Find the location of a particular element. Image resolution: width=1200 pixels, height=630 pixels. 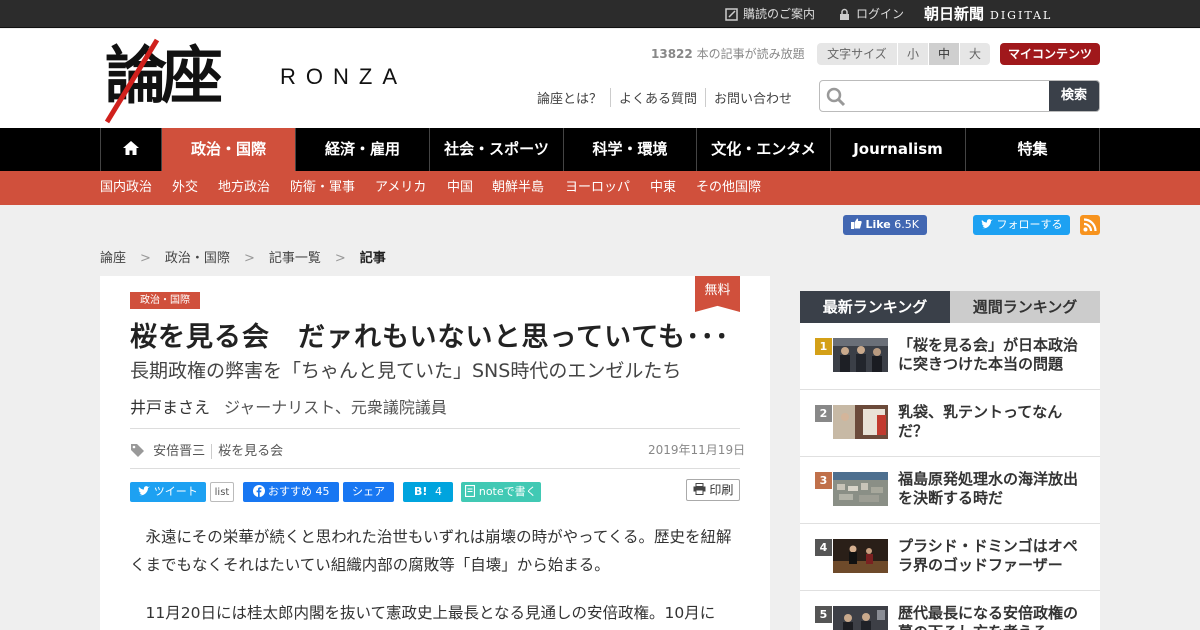

hatena-bookmark-button: B! 4 is located at coordinates (428, 492).